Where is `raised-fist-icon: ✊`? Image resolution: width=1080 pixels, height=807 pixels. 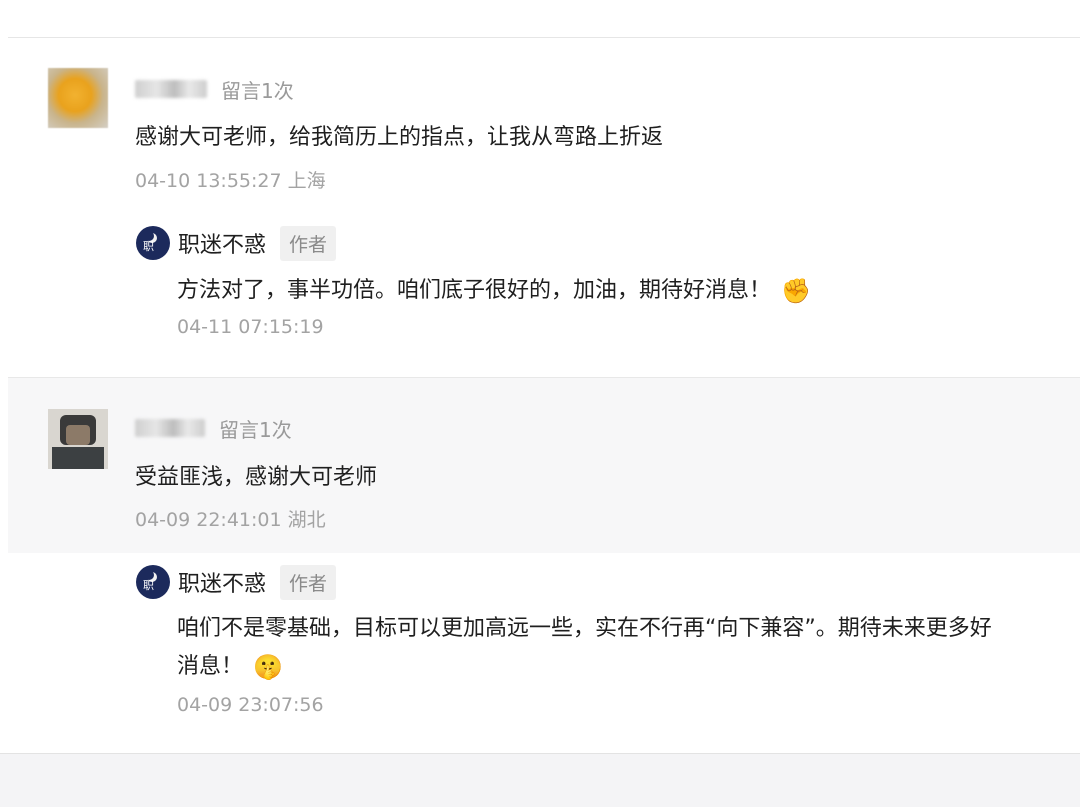
raised-fist-icon: ✊ is located at coordinates (796, 291).